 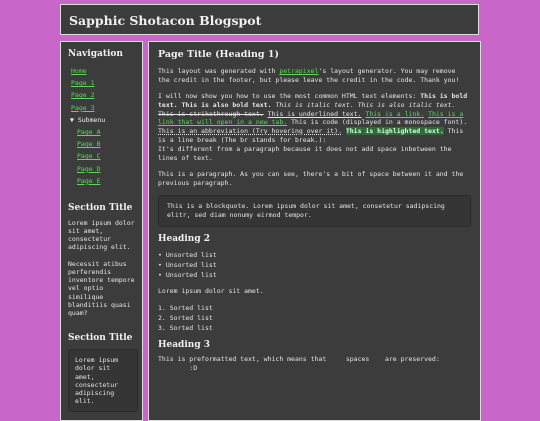 What do you see at coordinates (314, 104) in the screenshot?
I see `italic-text: This is italic text.` at bounding box center [314, 104].